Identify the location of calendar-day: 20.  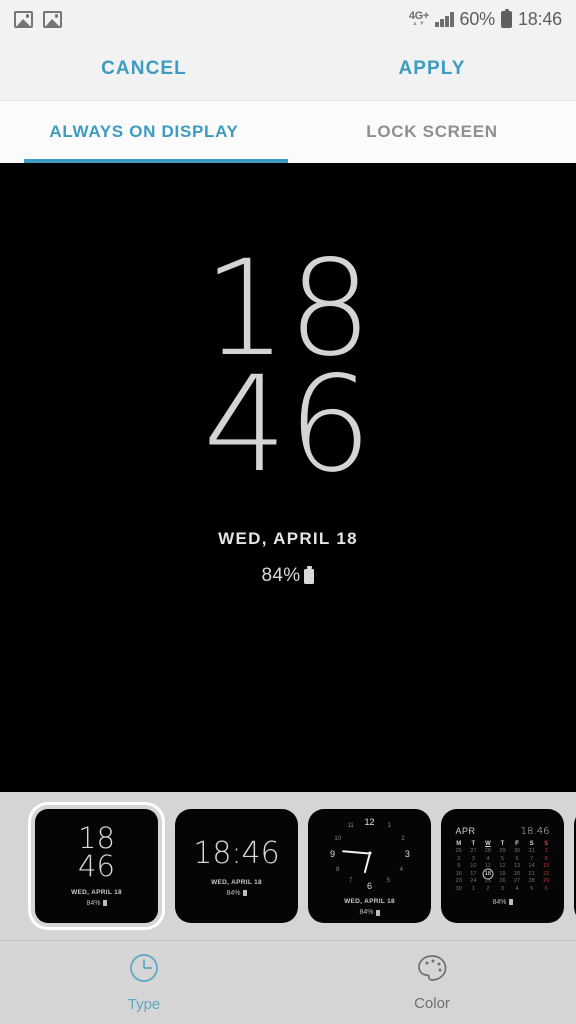
(517, 873).